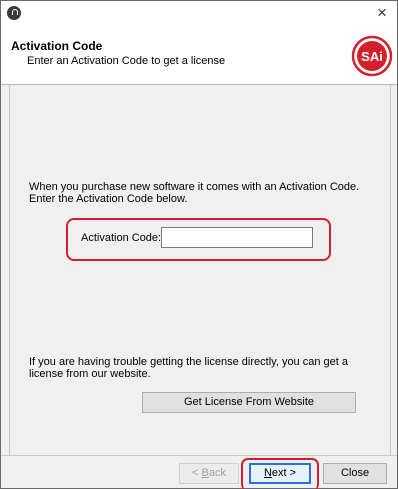  I want to click on close-icon: ×, so click(382, 13).